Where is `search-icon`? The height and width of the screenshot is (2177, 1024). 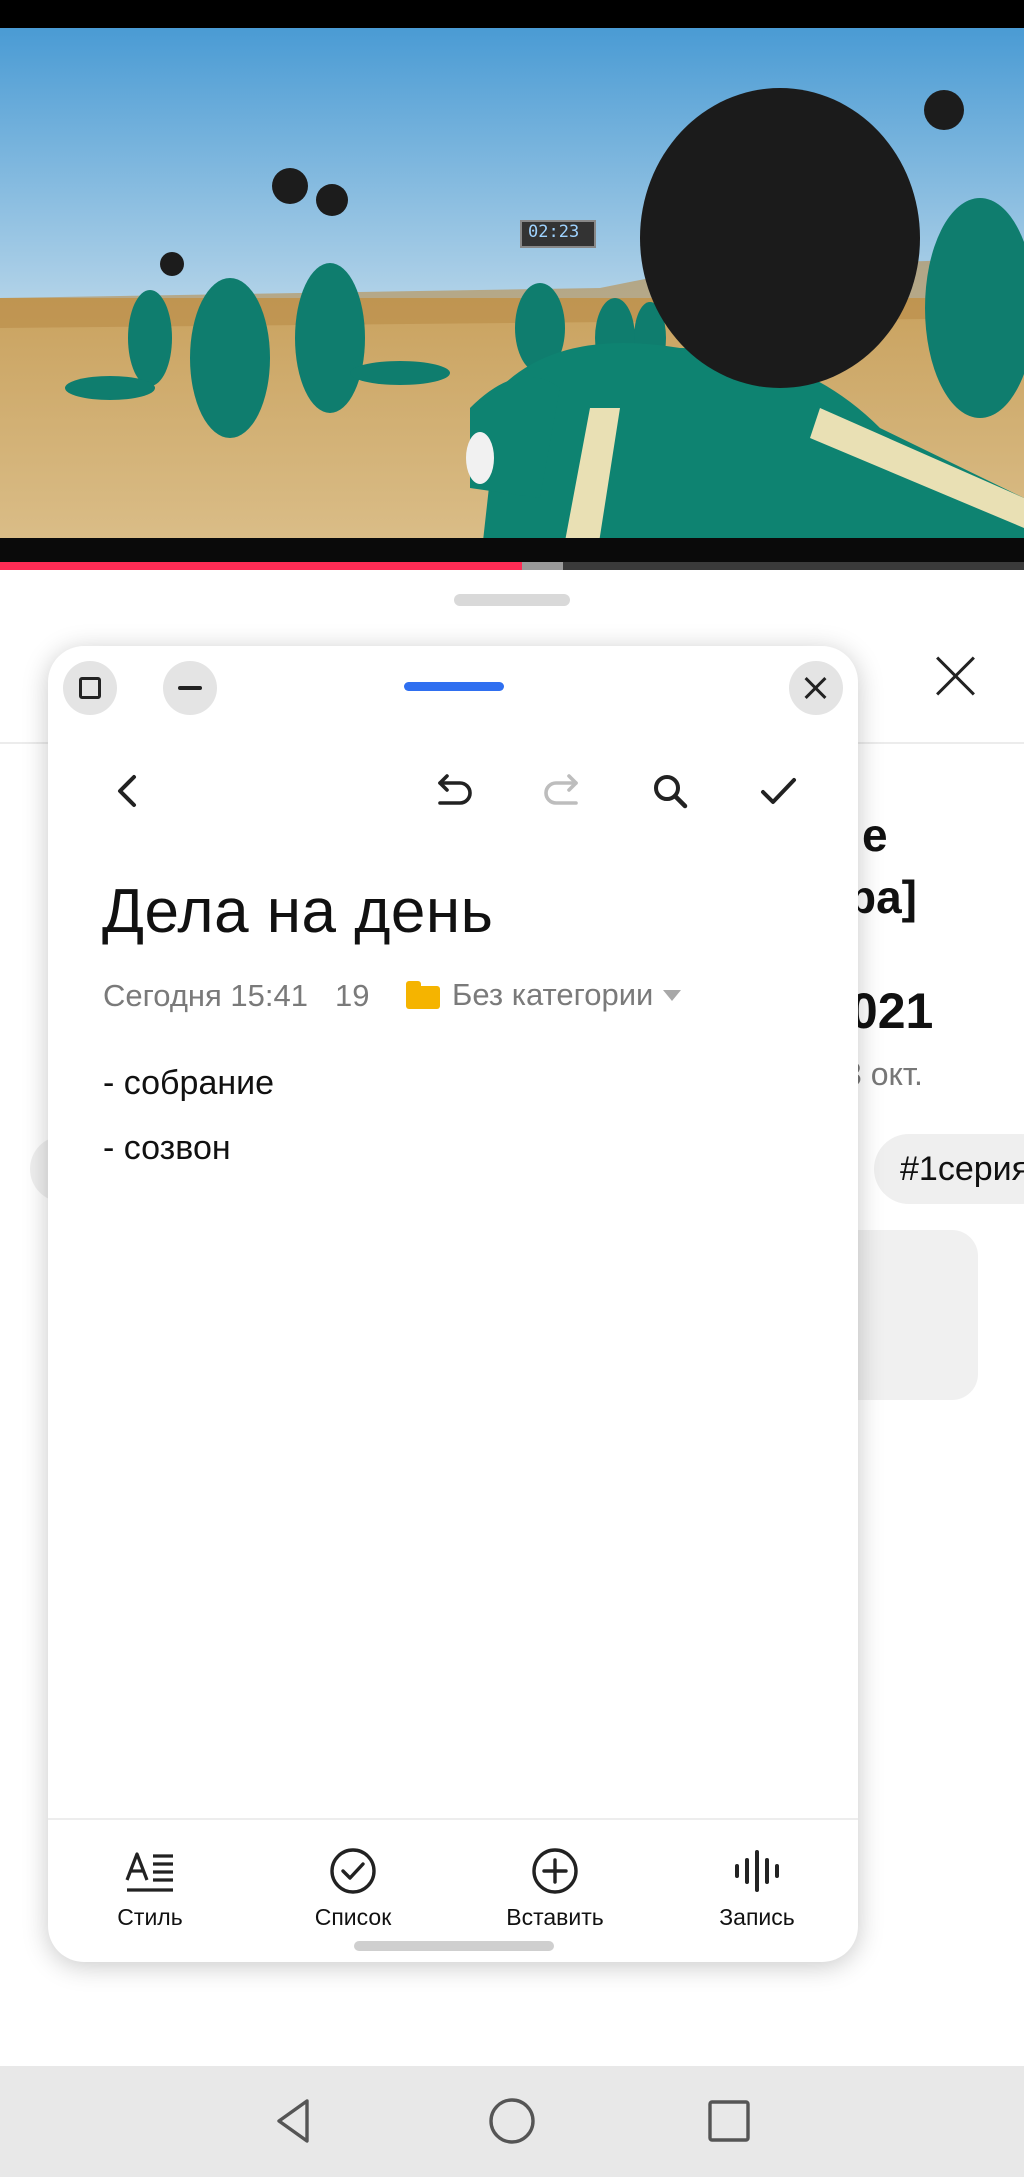 search-icon is located at coordinates (670, 791).